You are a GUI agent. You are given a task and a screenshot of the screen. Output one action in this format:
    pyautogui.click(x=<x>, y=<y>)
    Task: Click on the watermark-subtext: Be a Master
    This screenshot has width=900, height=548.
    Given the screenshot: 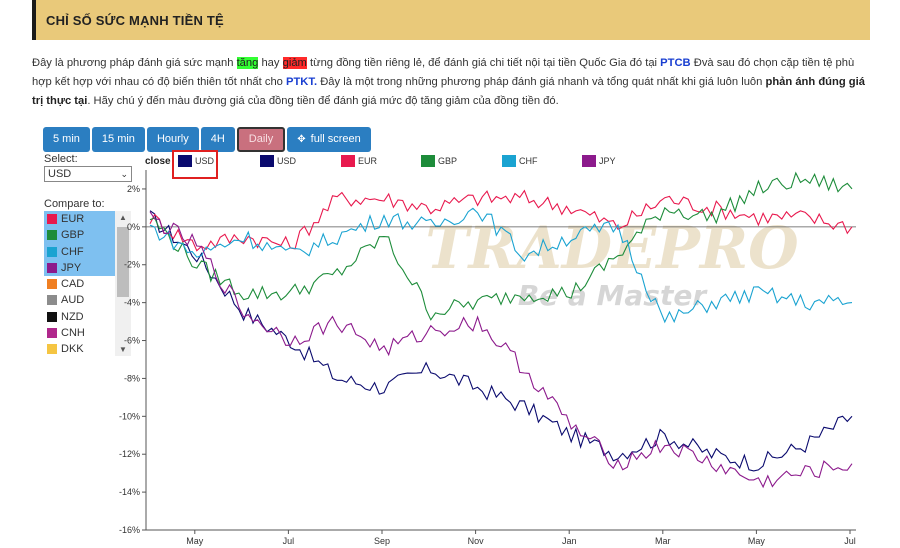 What is the action you would take?
    pyautogui.click(x=613, y=295)
    